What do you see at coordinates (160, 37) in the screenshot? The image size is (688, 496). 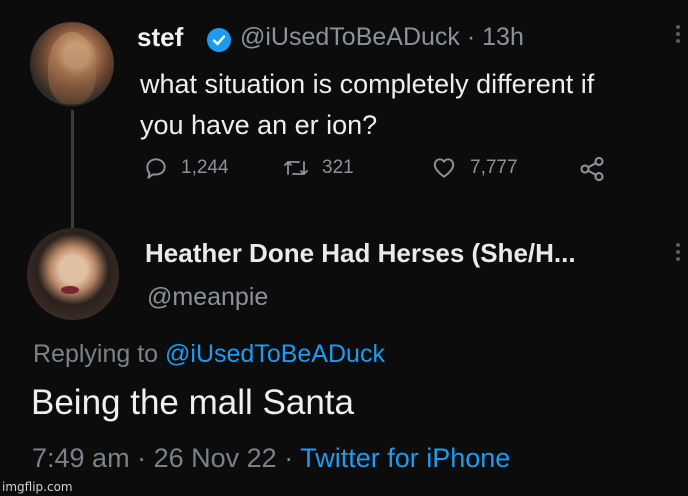 I see `author-name: stef` at bounding box center [160, 37].